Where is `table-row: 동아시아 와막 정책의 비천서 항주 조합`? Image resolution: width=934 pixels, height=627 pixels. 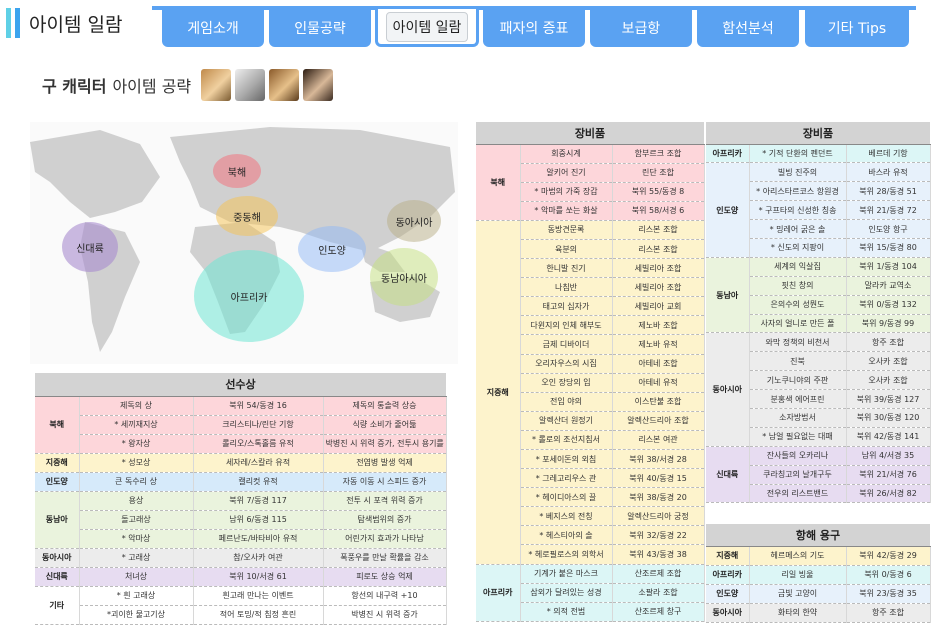
table-row: 동아시아 와막 정책의 비천서 항주 조합 is located at coordinates (818, 389).